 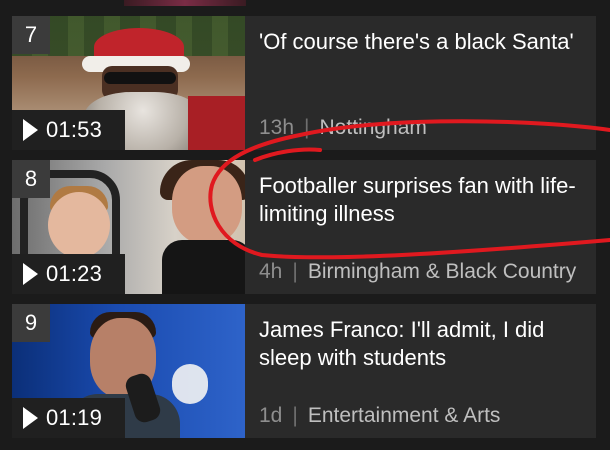 I want to click on video-title: 'Of course there's a black Santa', so click(x=424, y=42).